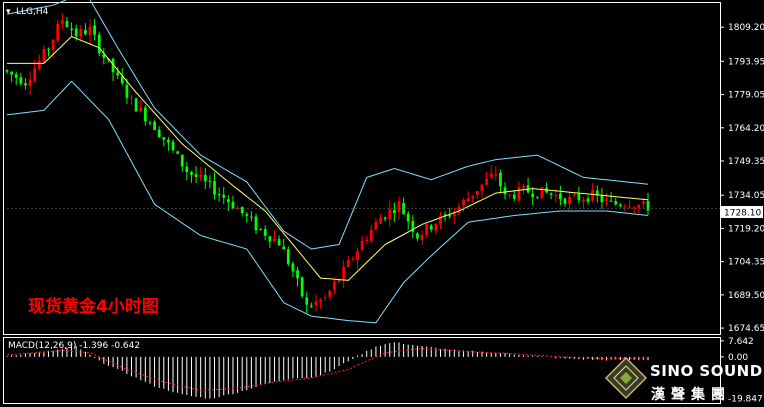 This screenshot has width=764, height=407. Describe the element at coordinates (746, 96) in the screenshot. I see `price-tick-label: 1779.05` at that location.